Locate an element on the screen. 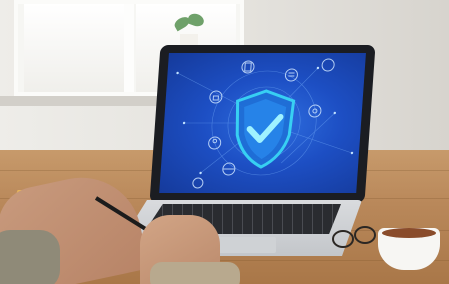  window-pane is located at coordinates (74, 48).